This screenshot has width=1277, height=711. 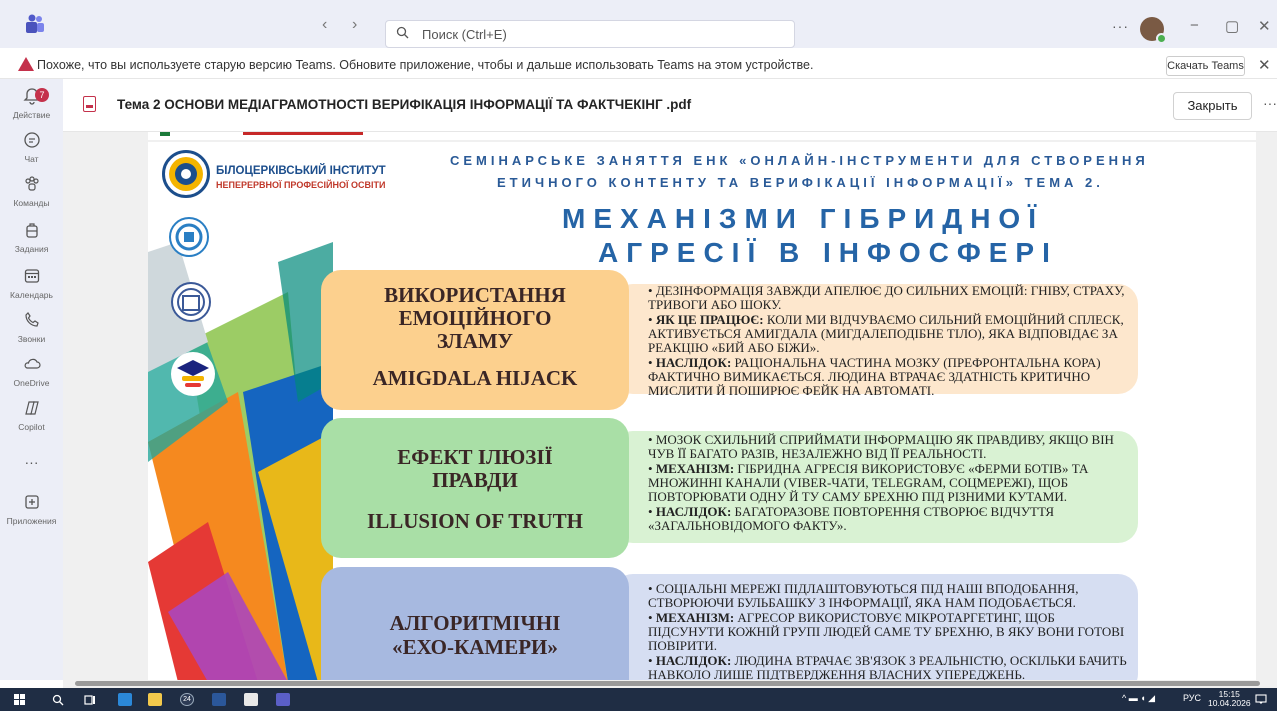 What do you see at coordinates (475, 378) in the screenshot?
I see `section1-subtitle: AMIGDALA HIJACK` at bounding box center [475, 378].